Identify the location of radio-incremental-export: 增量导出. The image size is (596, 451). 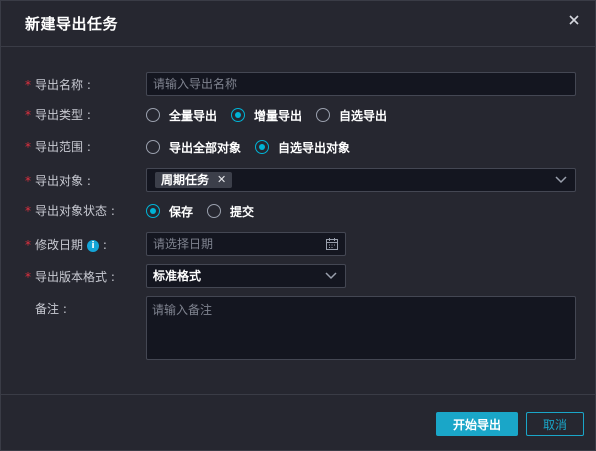
(266, 115).